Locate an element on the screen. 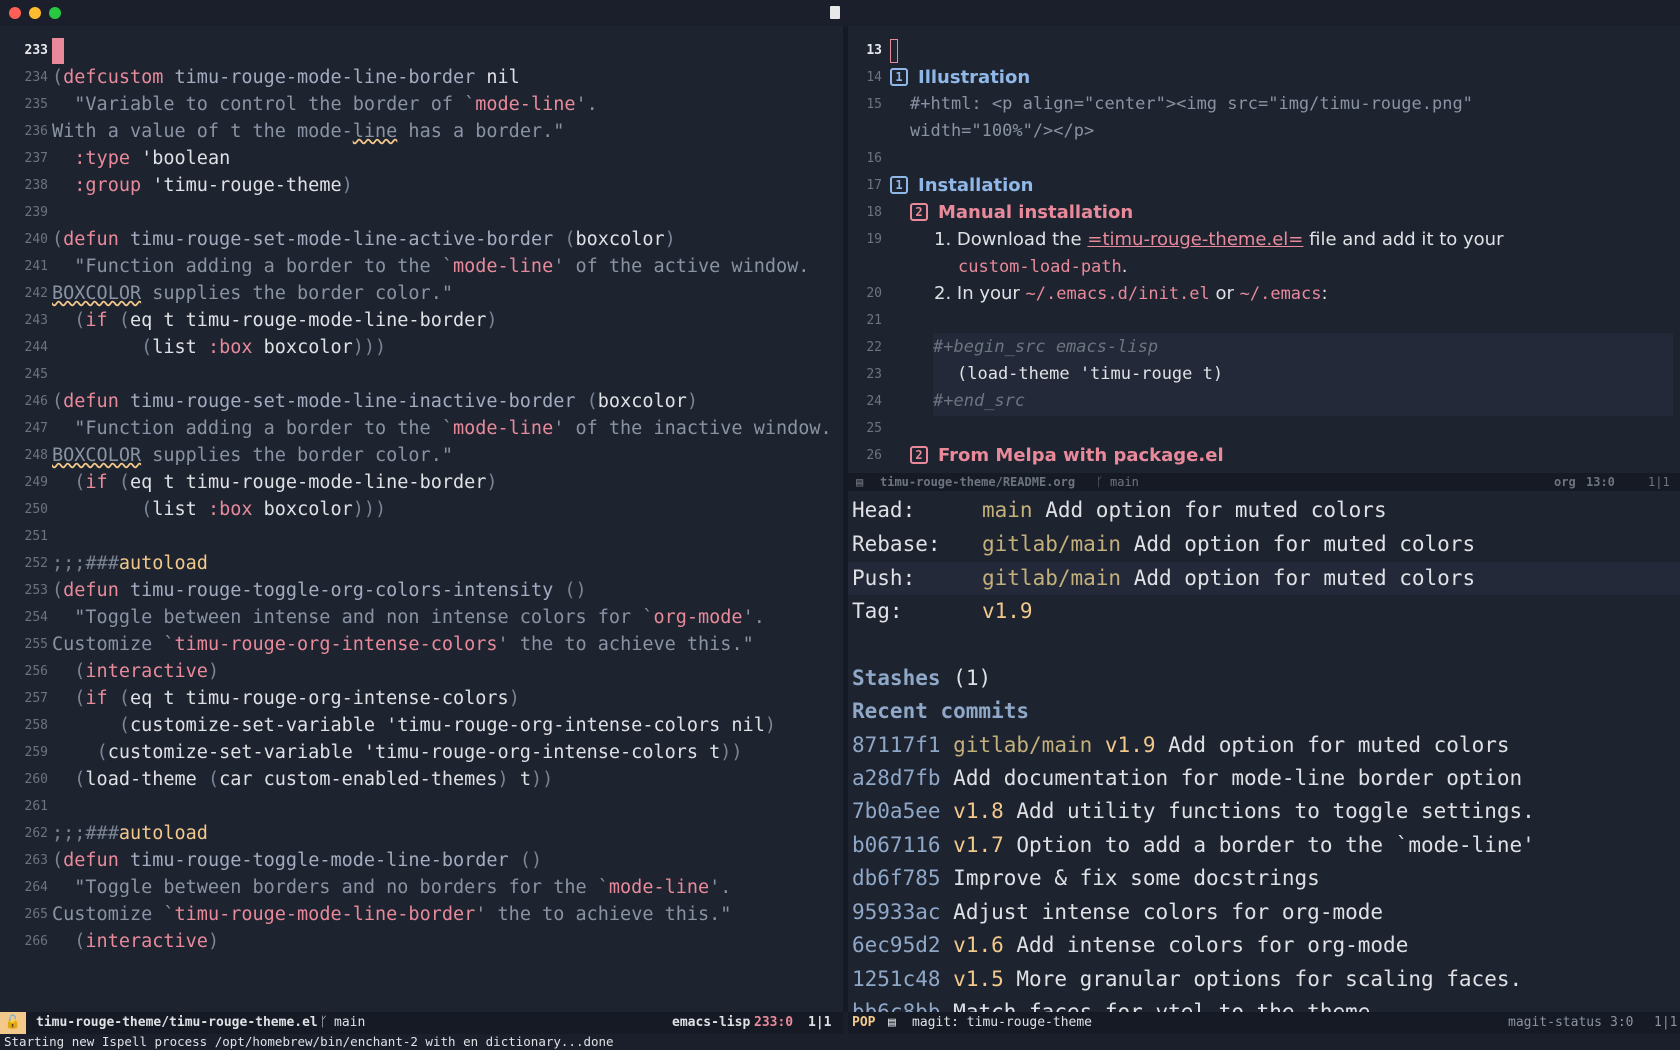 The height and width of the screenshot is (1050, 1680). src-block-end: 24 #+end_src is located at coordinates (1269, 401).